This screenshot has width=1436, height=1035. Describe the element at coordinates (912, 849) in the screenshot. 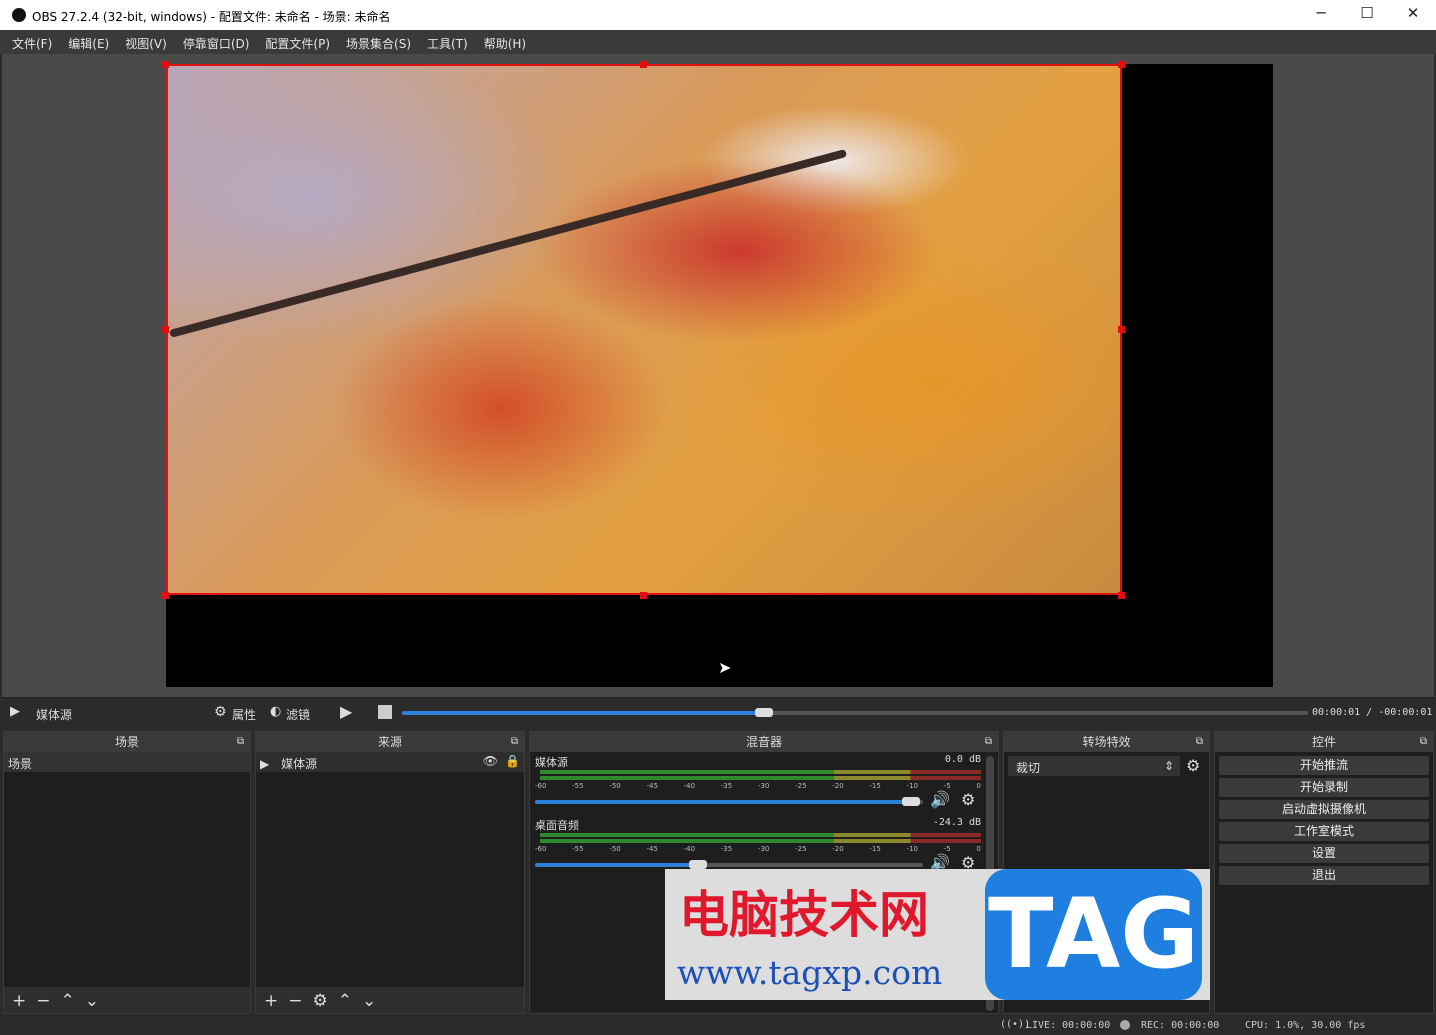

I see `tick-label: -10` at that location.